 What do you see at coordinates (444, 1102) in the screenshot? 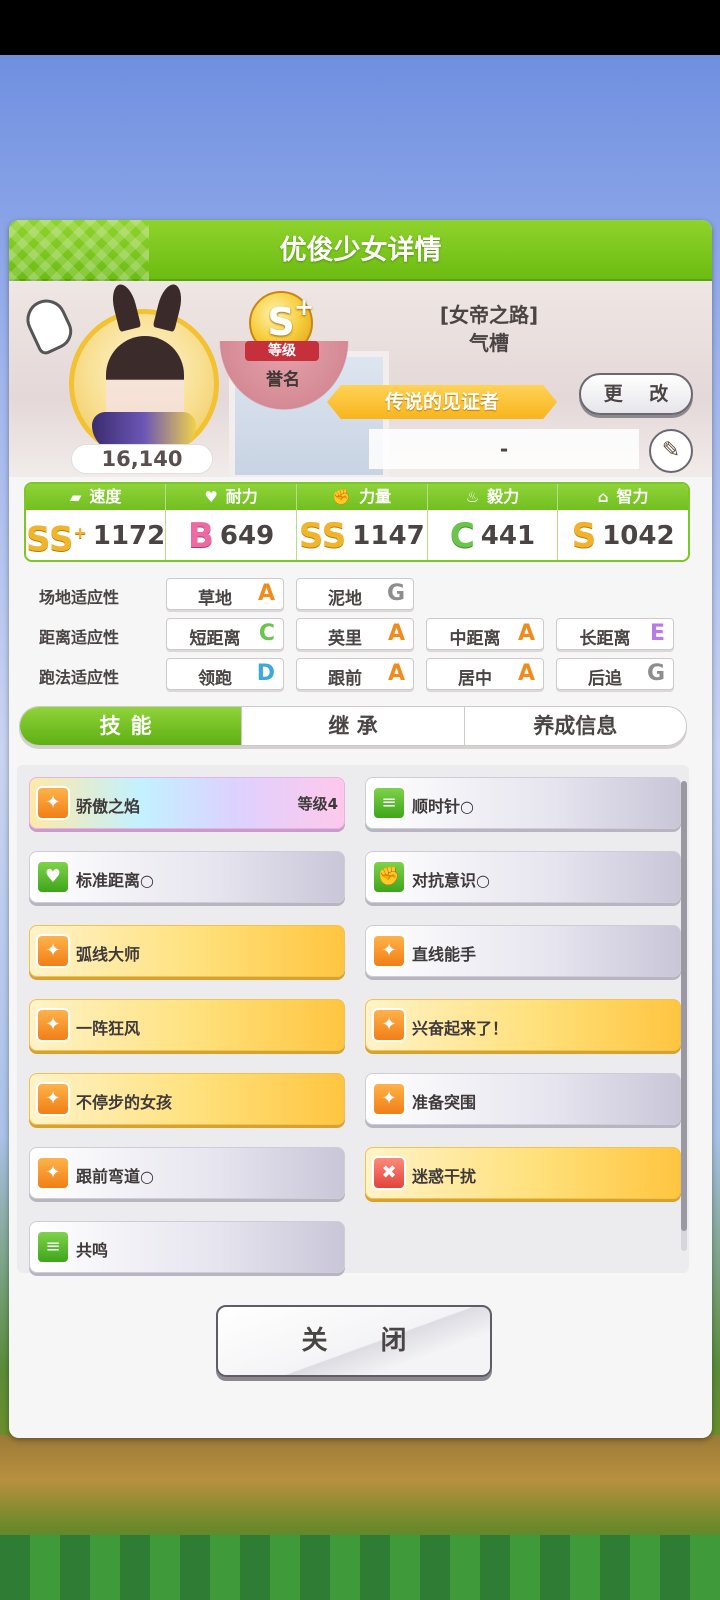
I see `skill-name: 准备突围` at bounding box center [444, 1102].